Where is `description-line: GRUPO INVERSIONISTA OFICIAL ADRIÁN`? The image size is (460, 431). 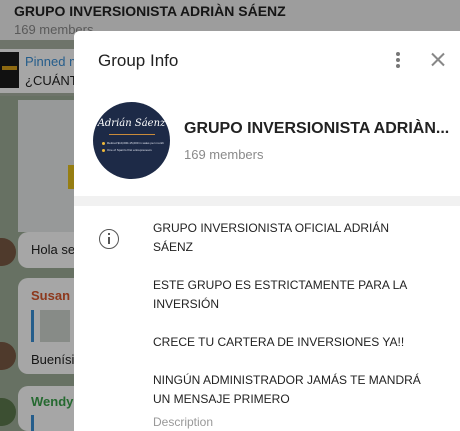
description-line: GRUPO INVERSIONISTA OFICIAL ADRIÁN is located at coordinates (271, 228).